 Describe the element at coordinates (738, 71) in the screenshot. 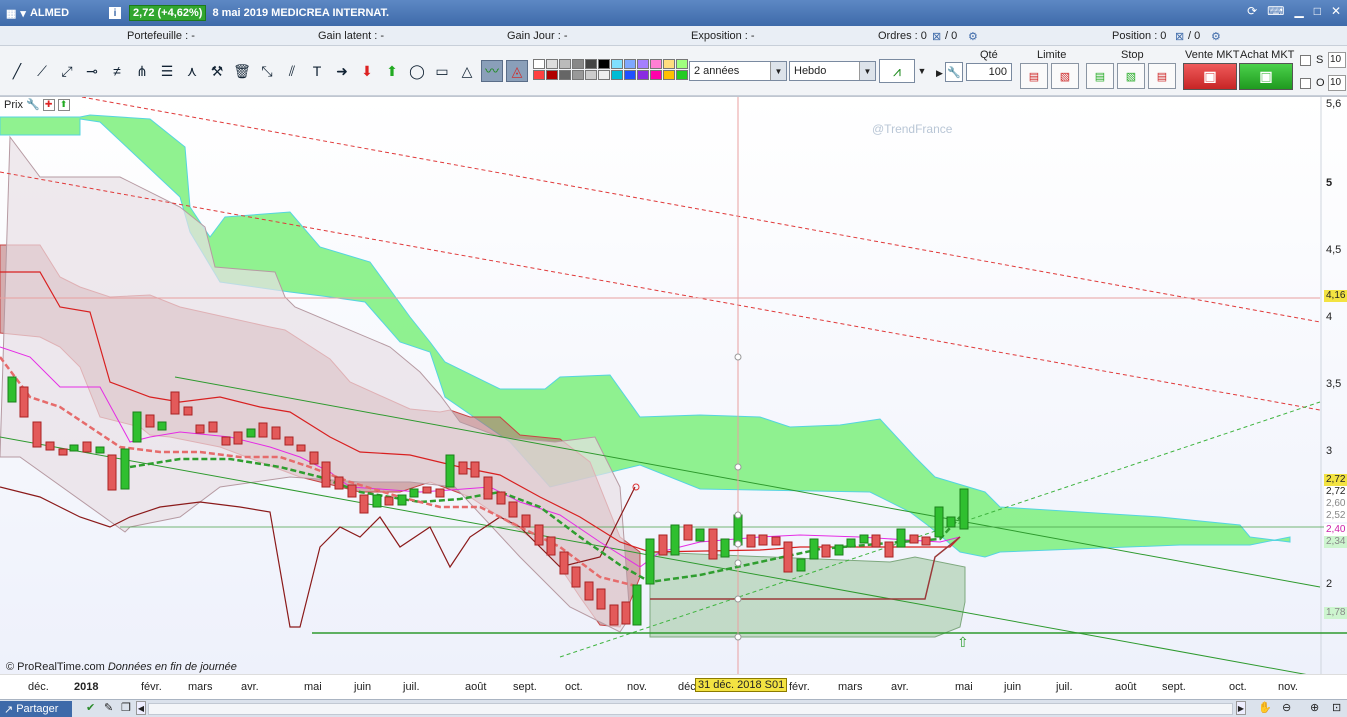

I see `period-select: 2 années ▼` at that location.